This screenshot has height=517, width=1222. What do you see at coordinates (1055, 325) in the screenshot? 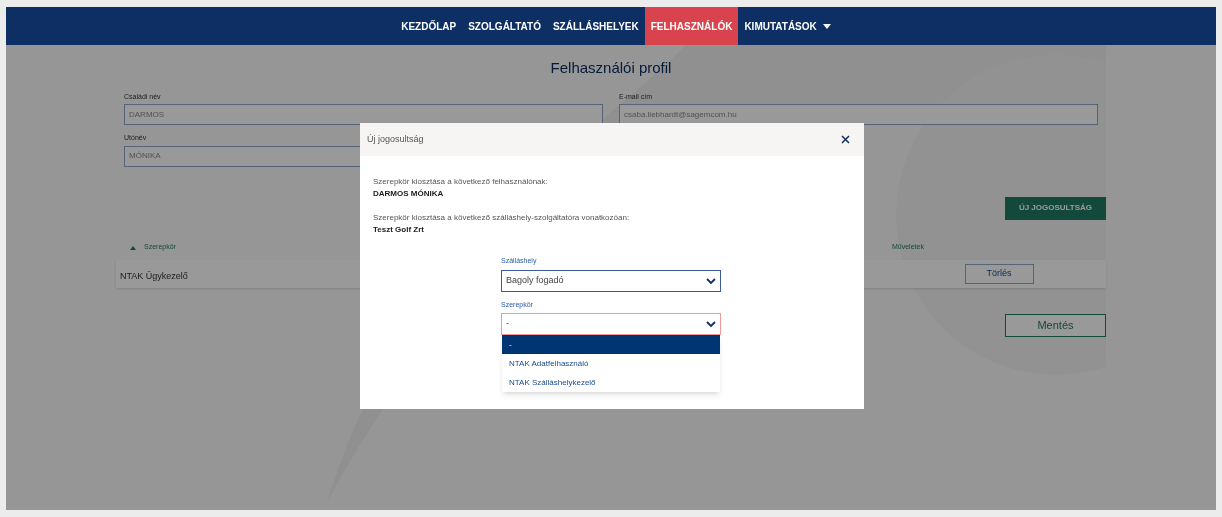
I see `save-button: Mentés` at bounding box center [1055, 325].